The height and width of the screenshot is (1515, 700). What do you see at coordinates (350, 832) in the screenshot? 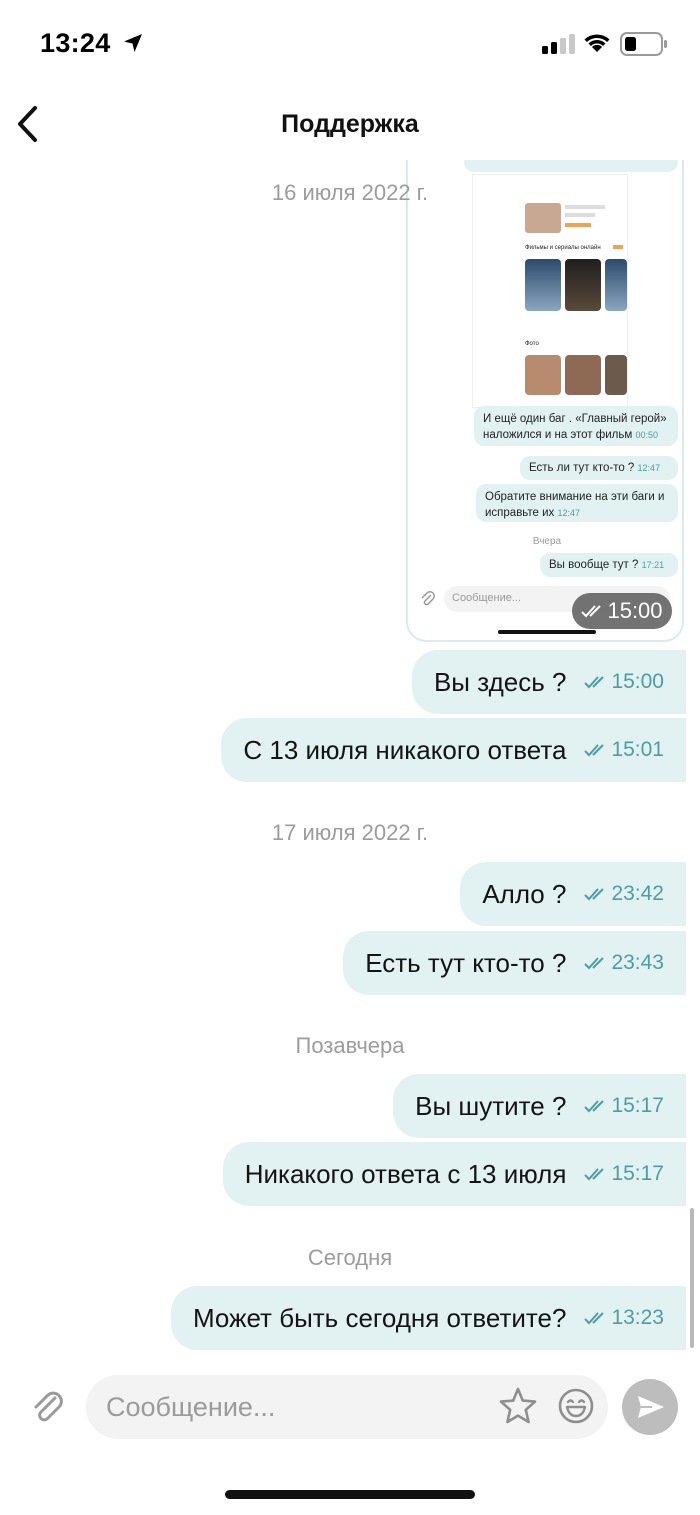
I see `date-separator: 17 июля 2022 г.` at bounding box center [350, 832].